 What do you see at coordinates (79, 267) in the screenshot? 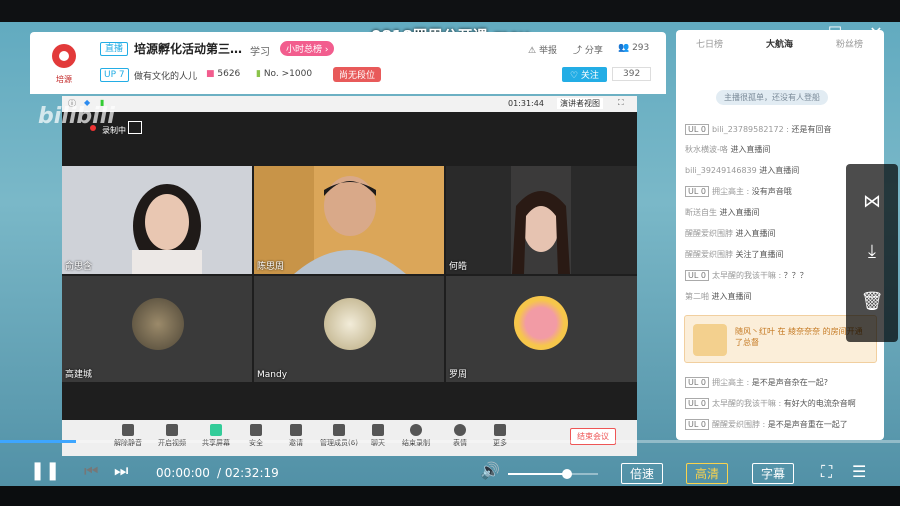
I see `participant-name: 俞思含` at bounding box center [79, 267].